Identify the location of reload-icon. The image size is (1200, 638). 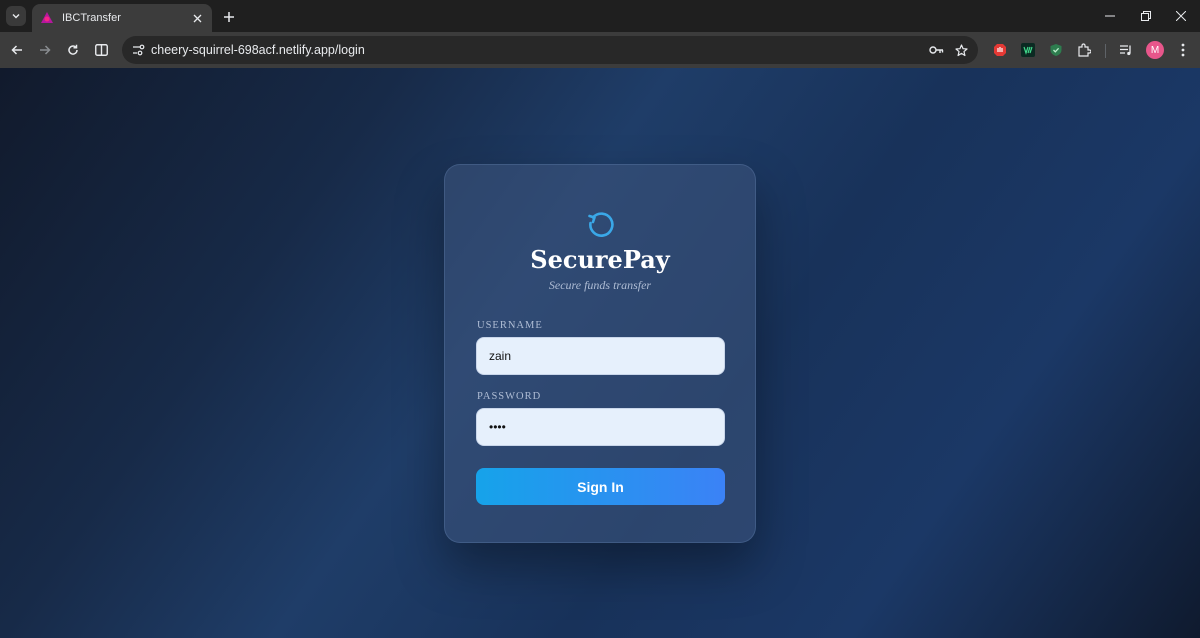
(73, 50).